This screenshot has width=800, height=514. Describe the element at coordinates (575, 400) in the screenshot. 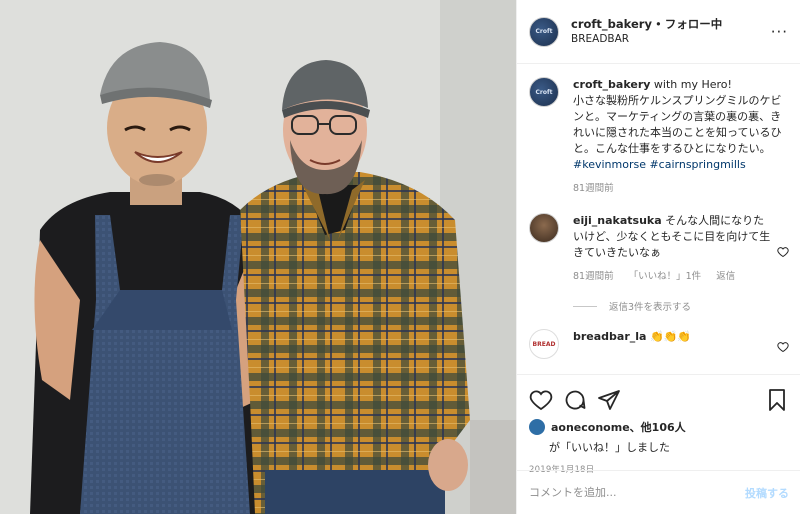

I see `comment-icon` at that location.